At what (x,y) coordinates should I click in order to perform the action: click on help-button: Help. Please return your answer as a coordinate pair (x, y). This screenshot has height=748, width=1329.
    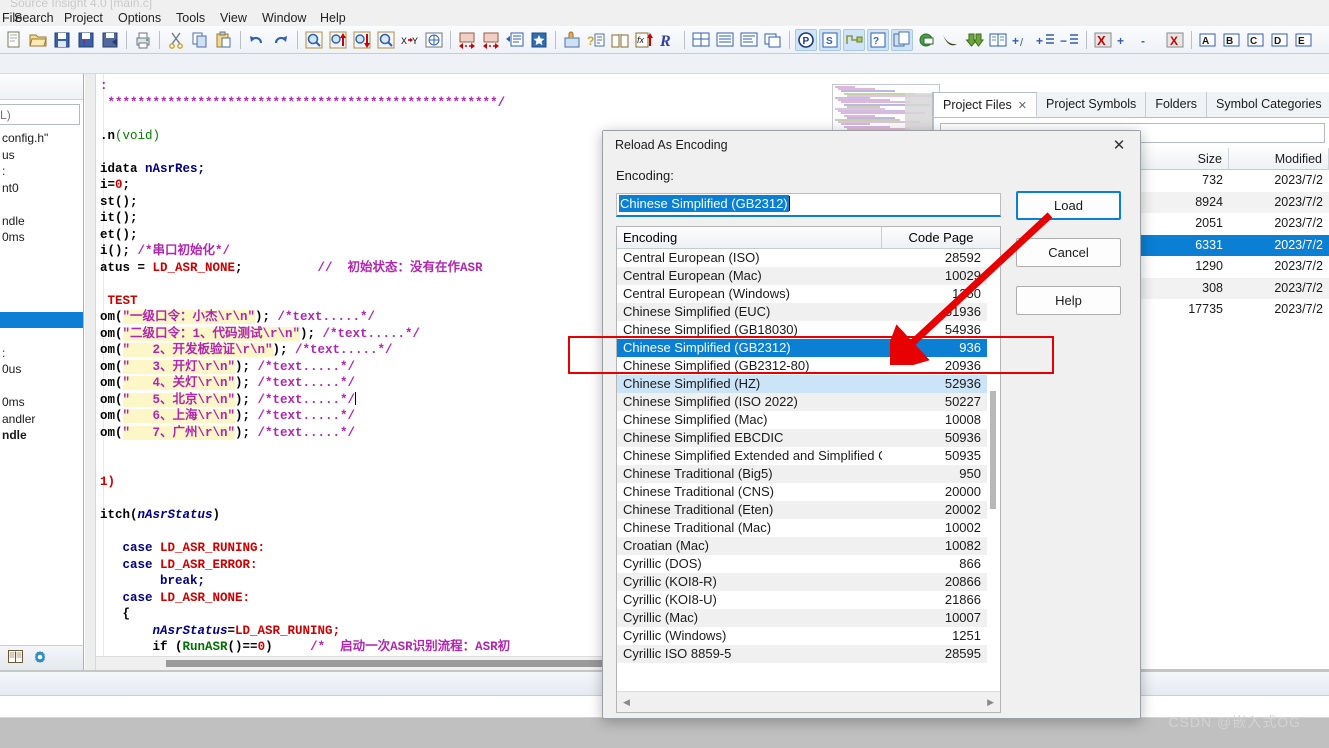
    Looking at the image, I should click on (1068, 300).